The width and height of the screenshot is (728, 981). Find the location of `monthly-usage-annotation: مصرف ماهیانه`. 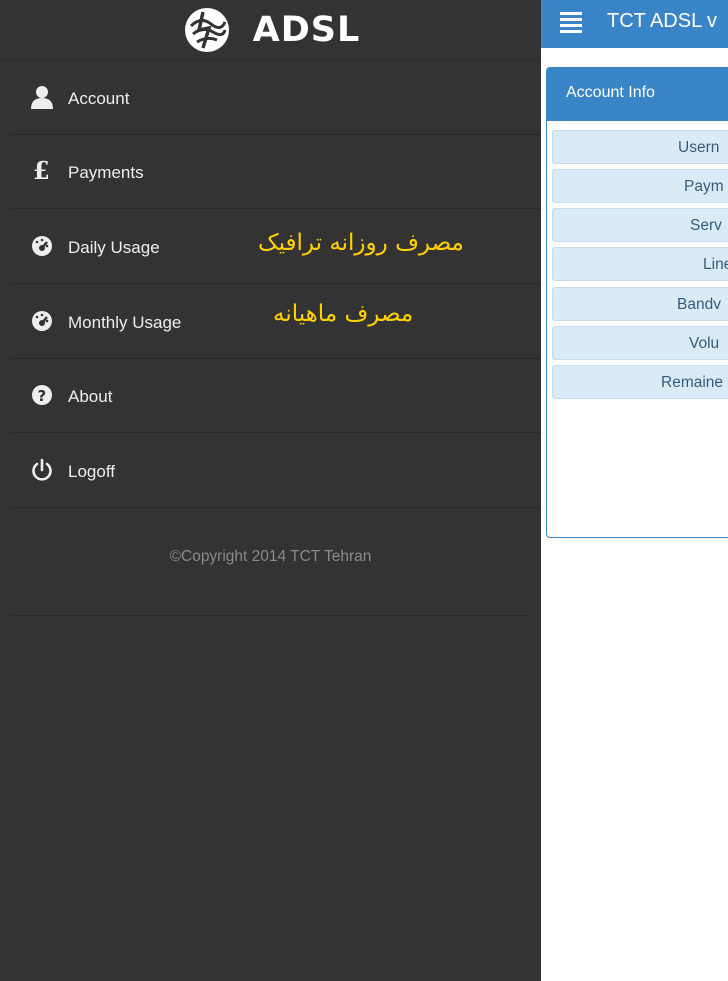

monthly-usage-annotation: مصرف ماهیانه is located at coordinates (343, 314).